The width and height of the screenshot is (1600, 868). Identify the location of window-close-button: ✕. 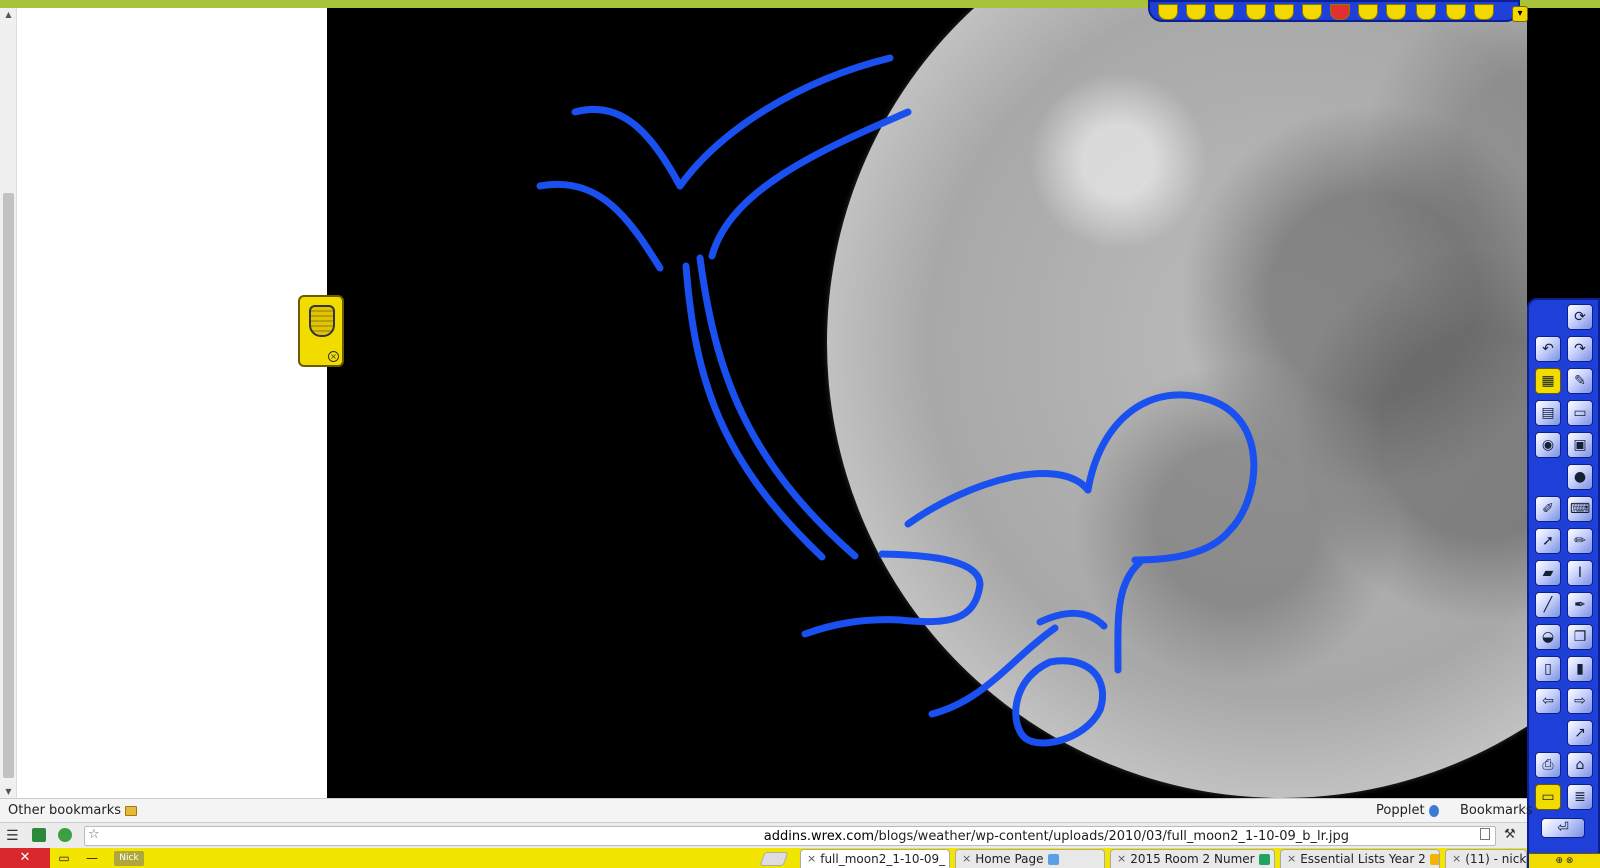
(25, 858).